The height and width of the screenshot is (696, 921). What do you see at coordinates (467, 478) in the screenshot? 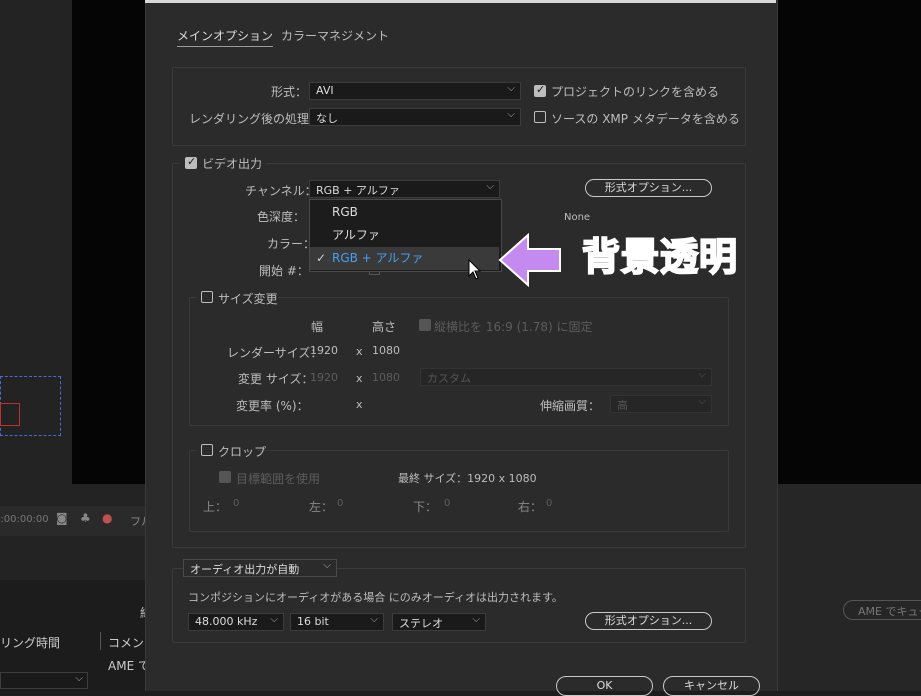
I see `final-size: 最終 サイズ：1920 x 1080` at bounding box center [467, 478].